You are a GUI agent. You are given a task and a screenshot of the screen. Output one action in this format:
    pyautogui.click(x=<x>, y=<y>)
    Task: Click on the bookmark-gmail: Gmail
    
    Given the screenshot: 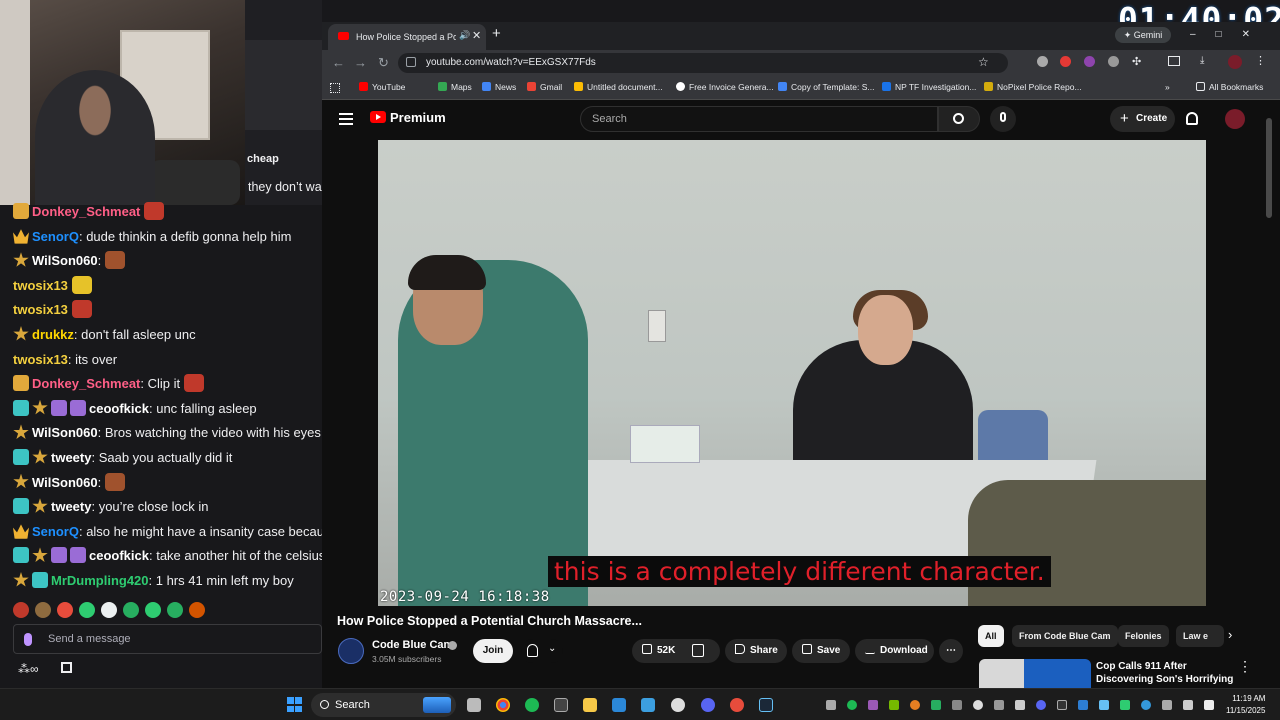 What is the action you would take?
    pyautogui.click(x=544, y=87)
    